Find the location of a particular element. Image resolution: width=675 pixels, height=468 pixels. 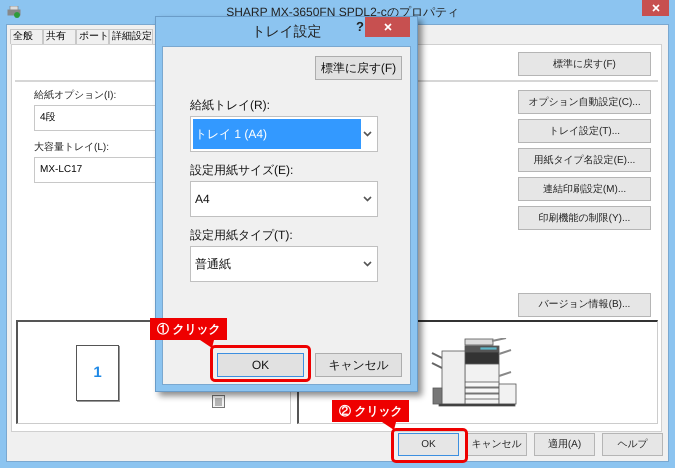

field-label: 大容量トレイ(L): is located at coordinates (72, 148).